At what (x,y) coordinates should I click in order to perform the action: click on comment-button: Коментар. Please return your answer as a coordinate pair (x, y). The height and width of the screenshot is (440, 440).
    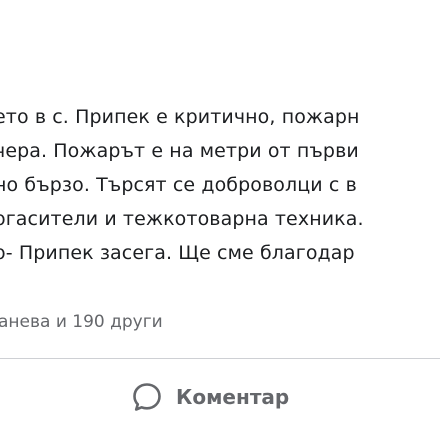
    Looking at the image, I should click on (209, 397).